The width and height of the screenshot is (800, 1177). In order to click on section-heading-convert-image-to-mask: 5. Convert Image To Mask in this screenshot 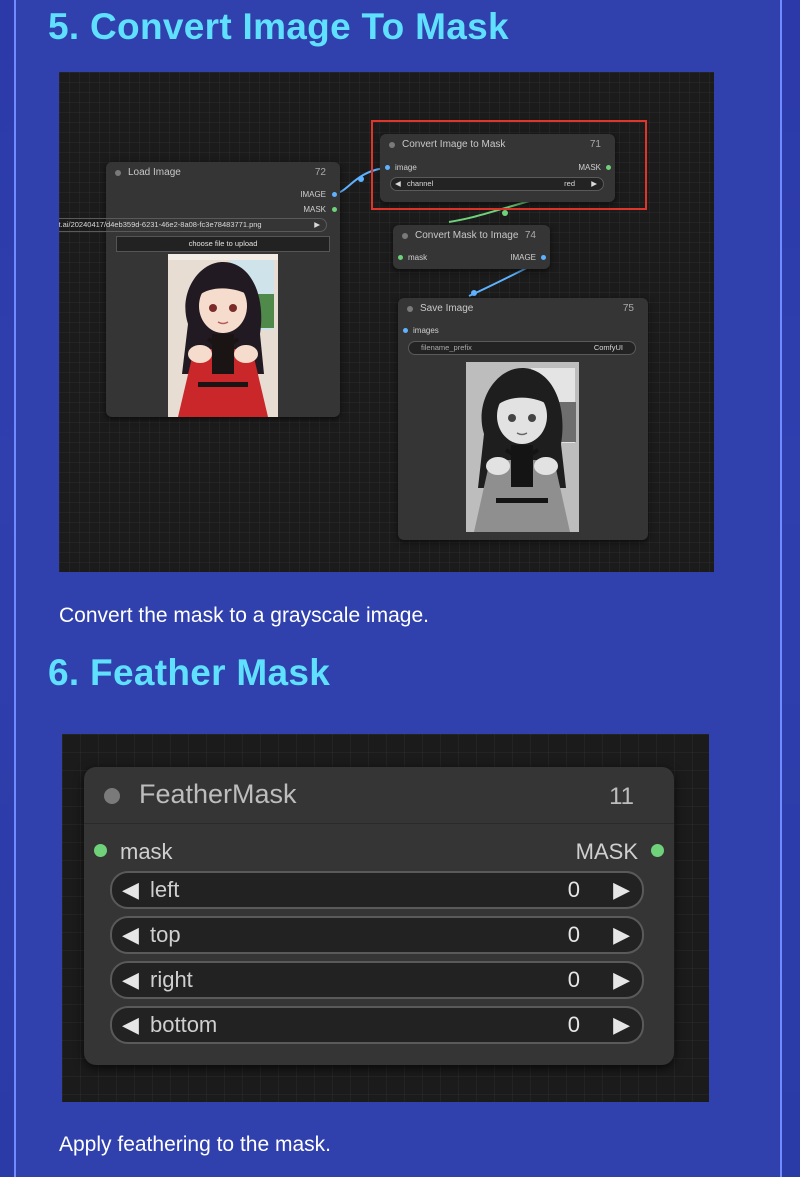, I will do `click(278, 26)`.